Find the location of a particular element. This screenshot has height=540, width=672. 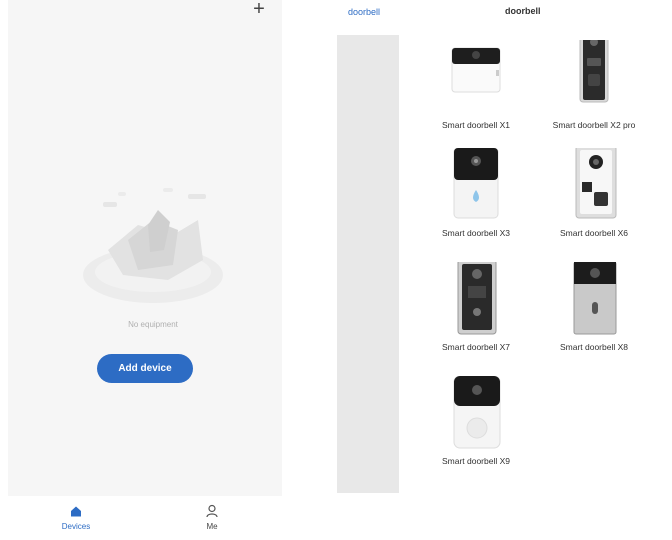

empty-state-illustration is located at coordinates (153, 245).